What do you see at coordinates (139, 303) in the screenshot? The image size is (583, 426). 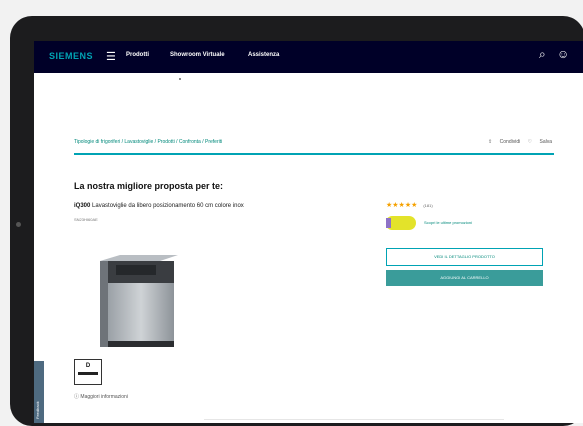 I see `dishwasher-image` at bounding box center [139, 303].